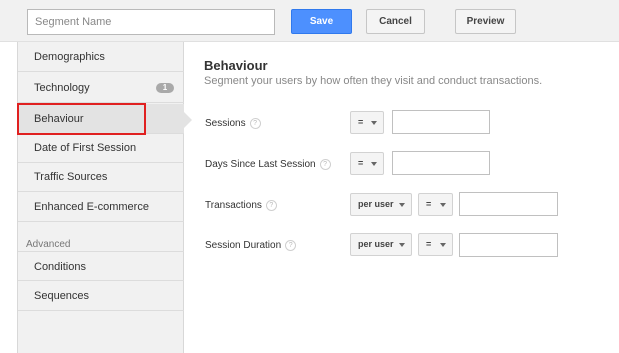  I want to click on sidebar-item-traffic-sources: Traffic Sources, so click(101, 177).